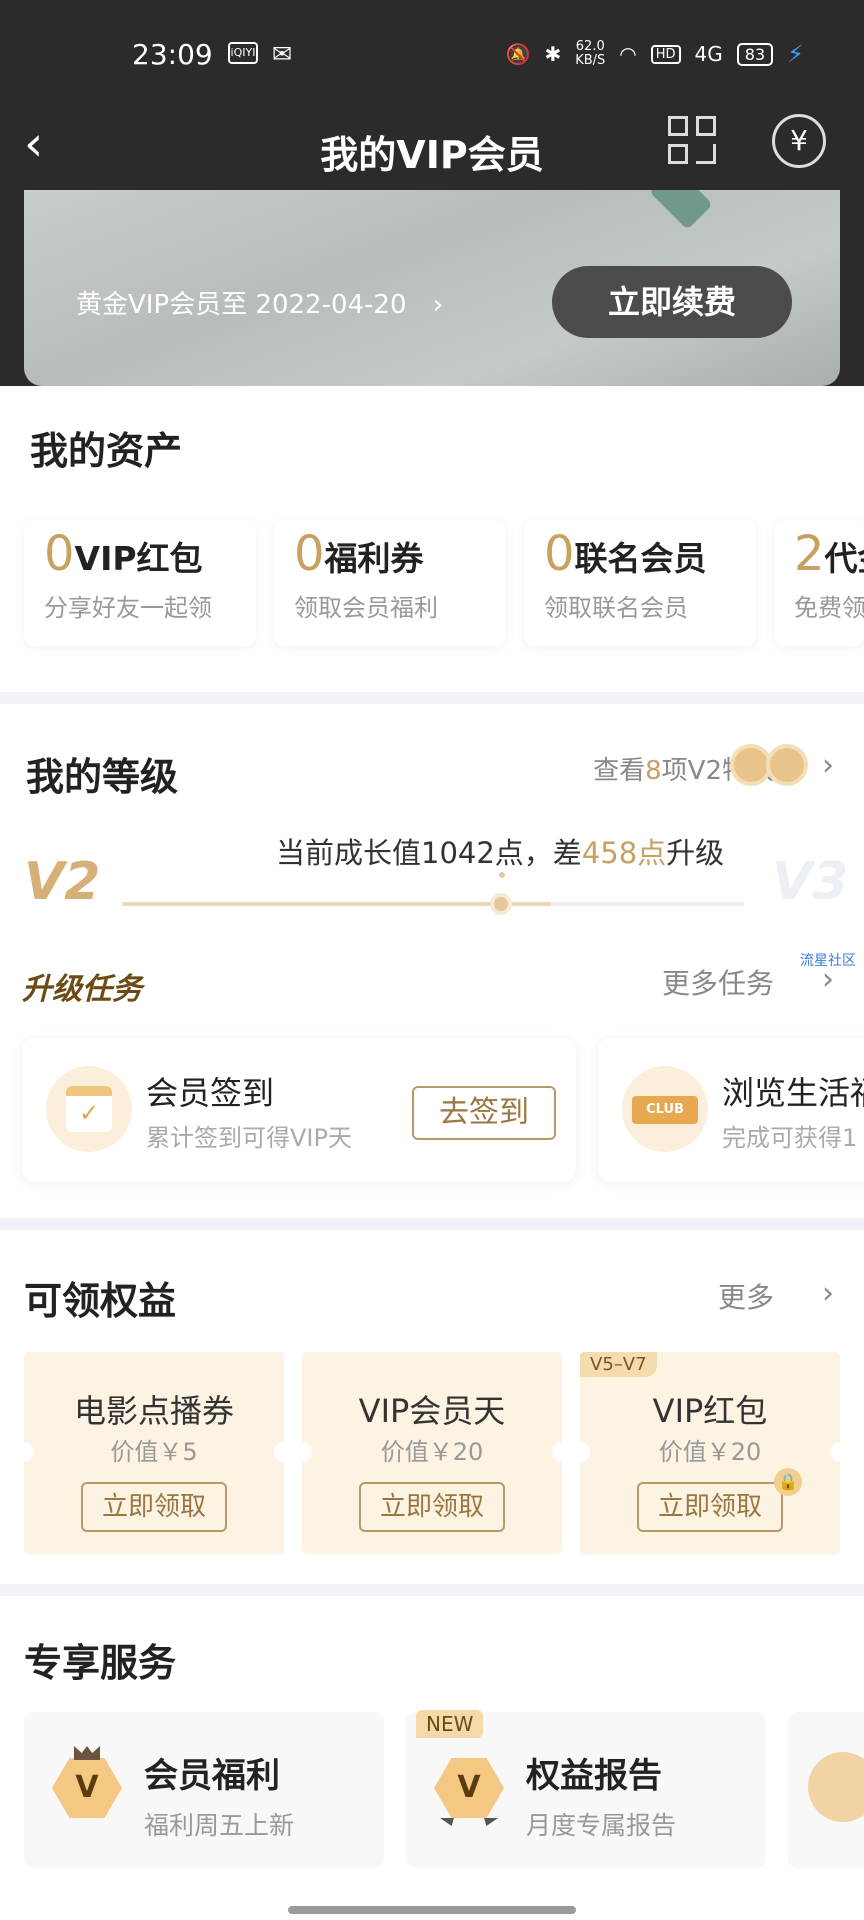  Describe the element at coordinates (672, 302) in the screenshot. I see `renew-button: 立即续费` at that location.